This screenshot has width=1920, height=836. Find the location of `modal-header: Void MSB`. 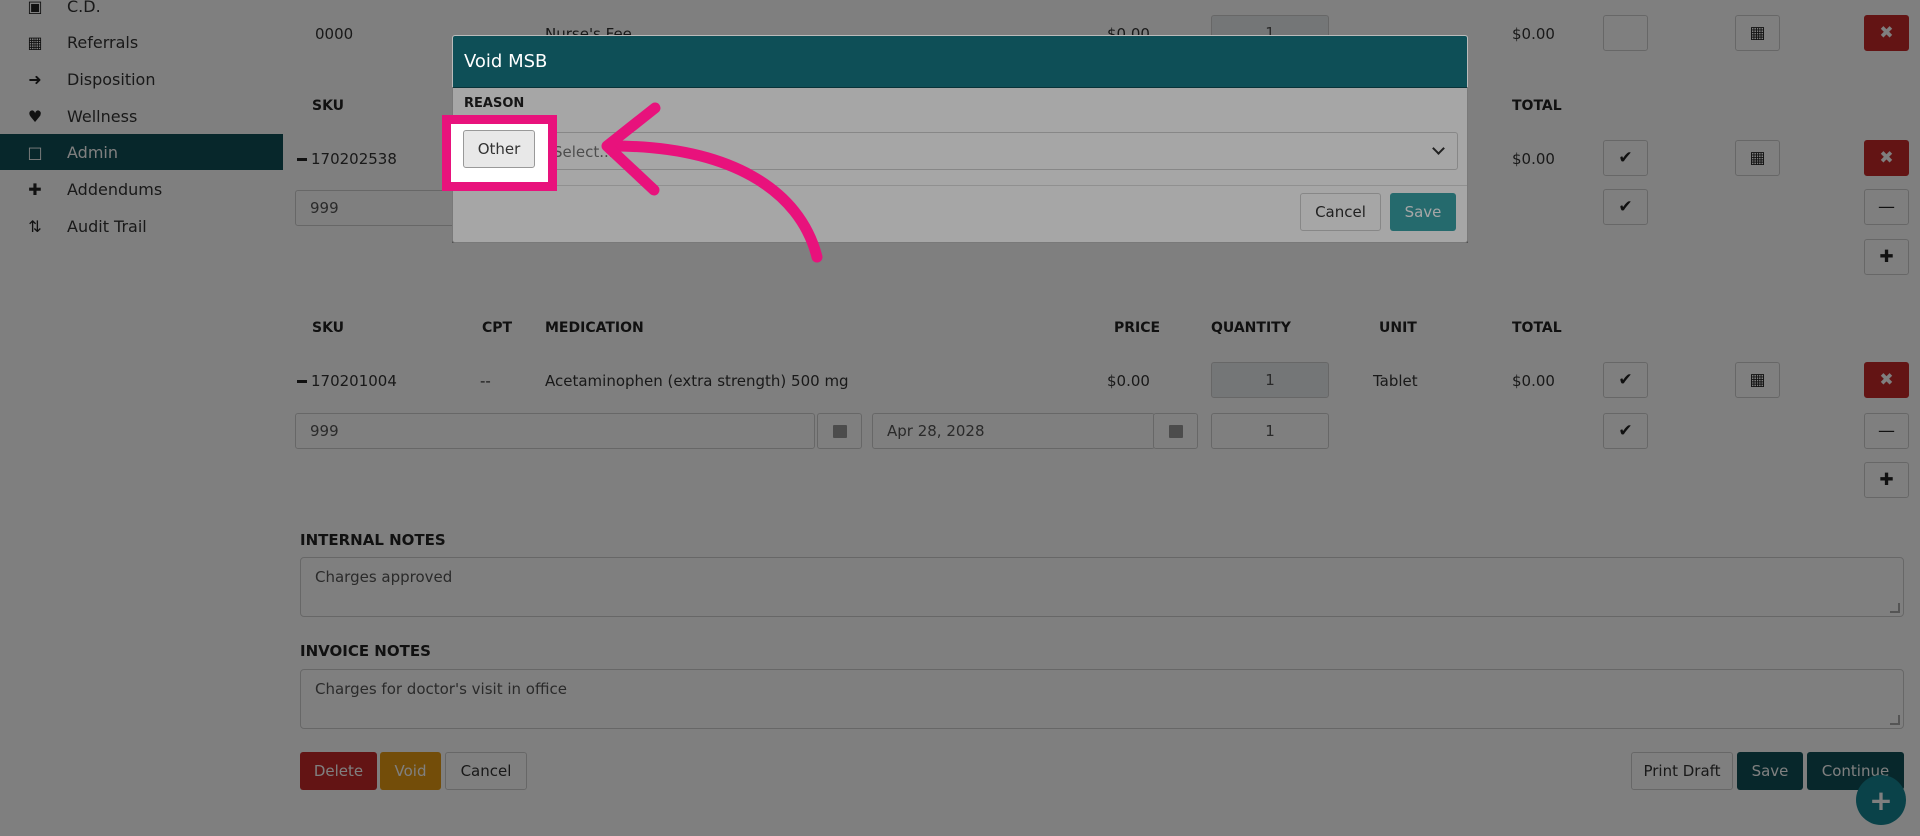

modal-header: Void MSB is located at coordinates (960, 62).